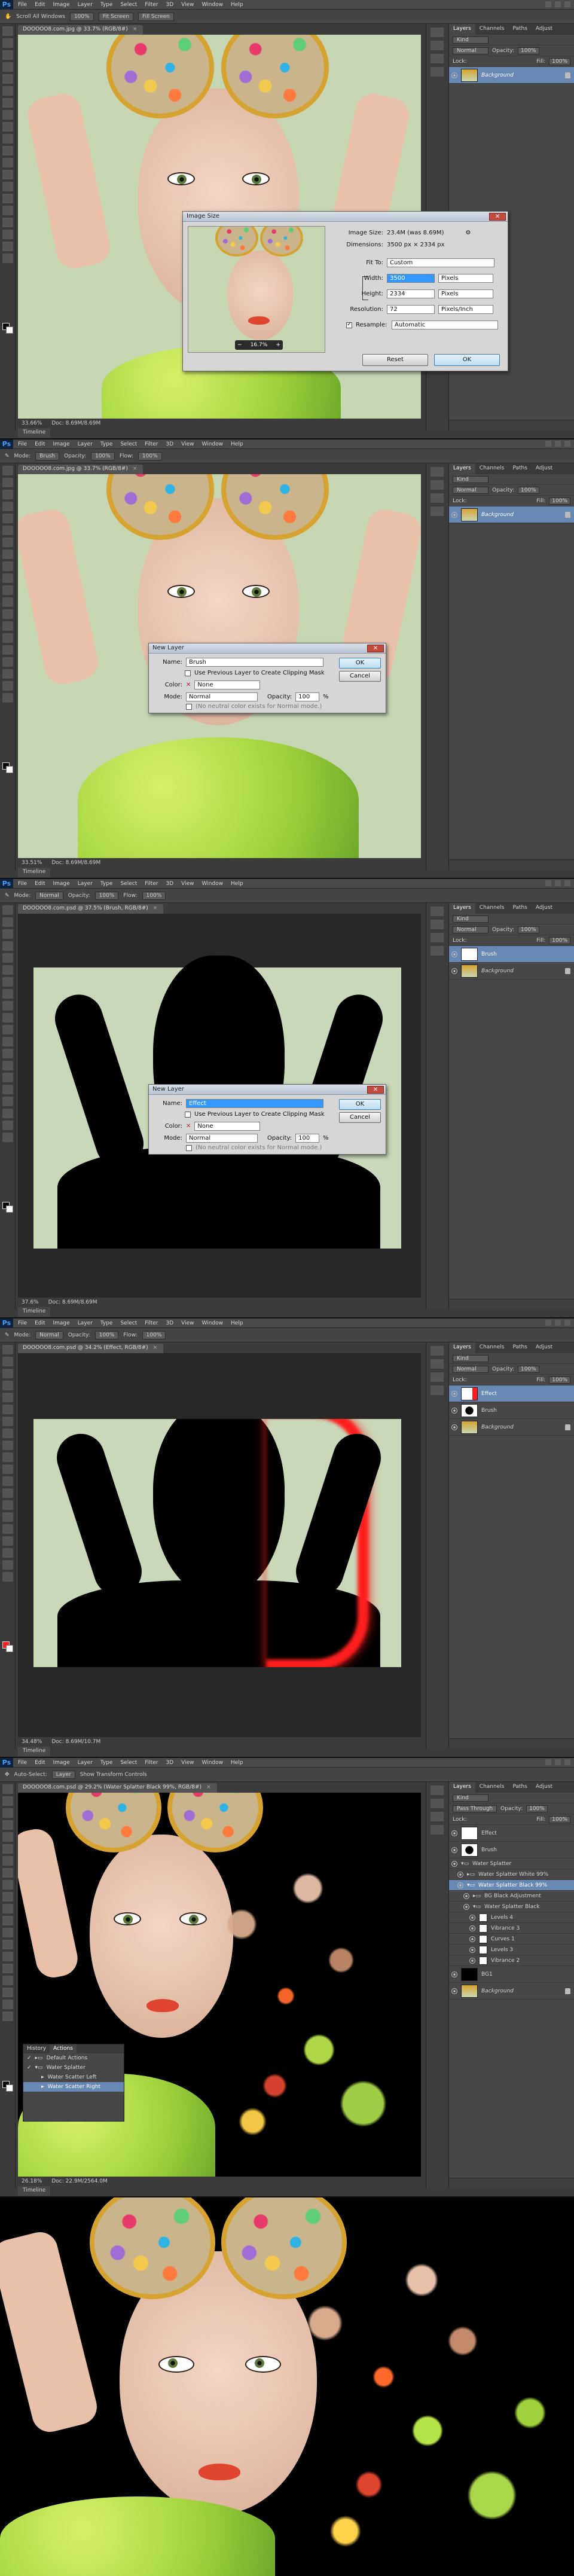  Describe the element at coordinates (411, 293) in the screenshot. I see `height-field: 2334` at that location.